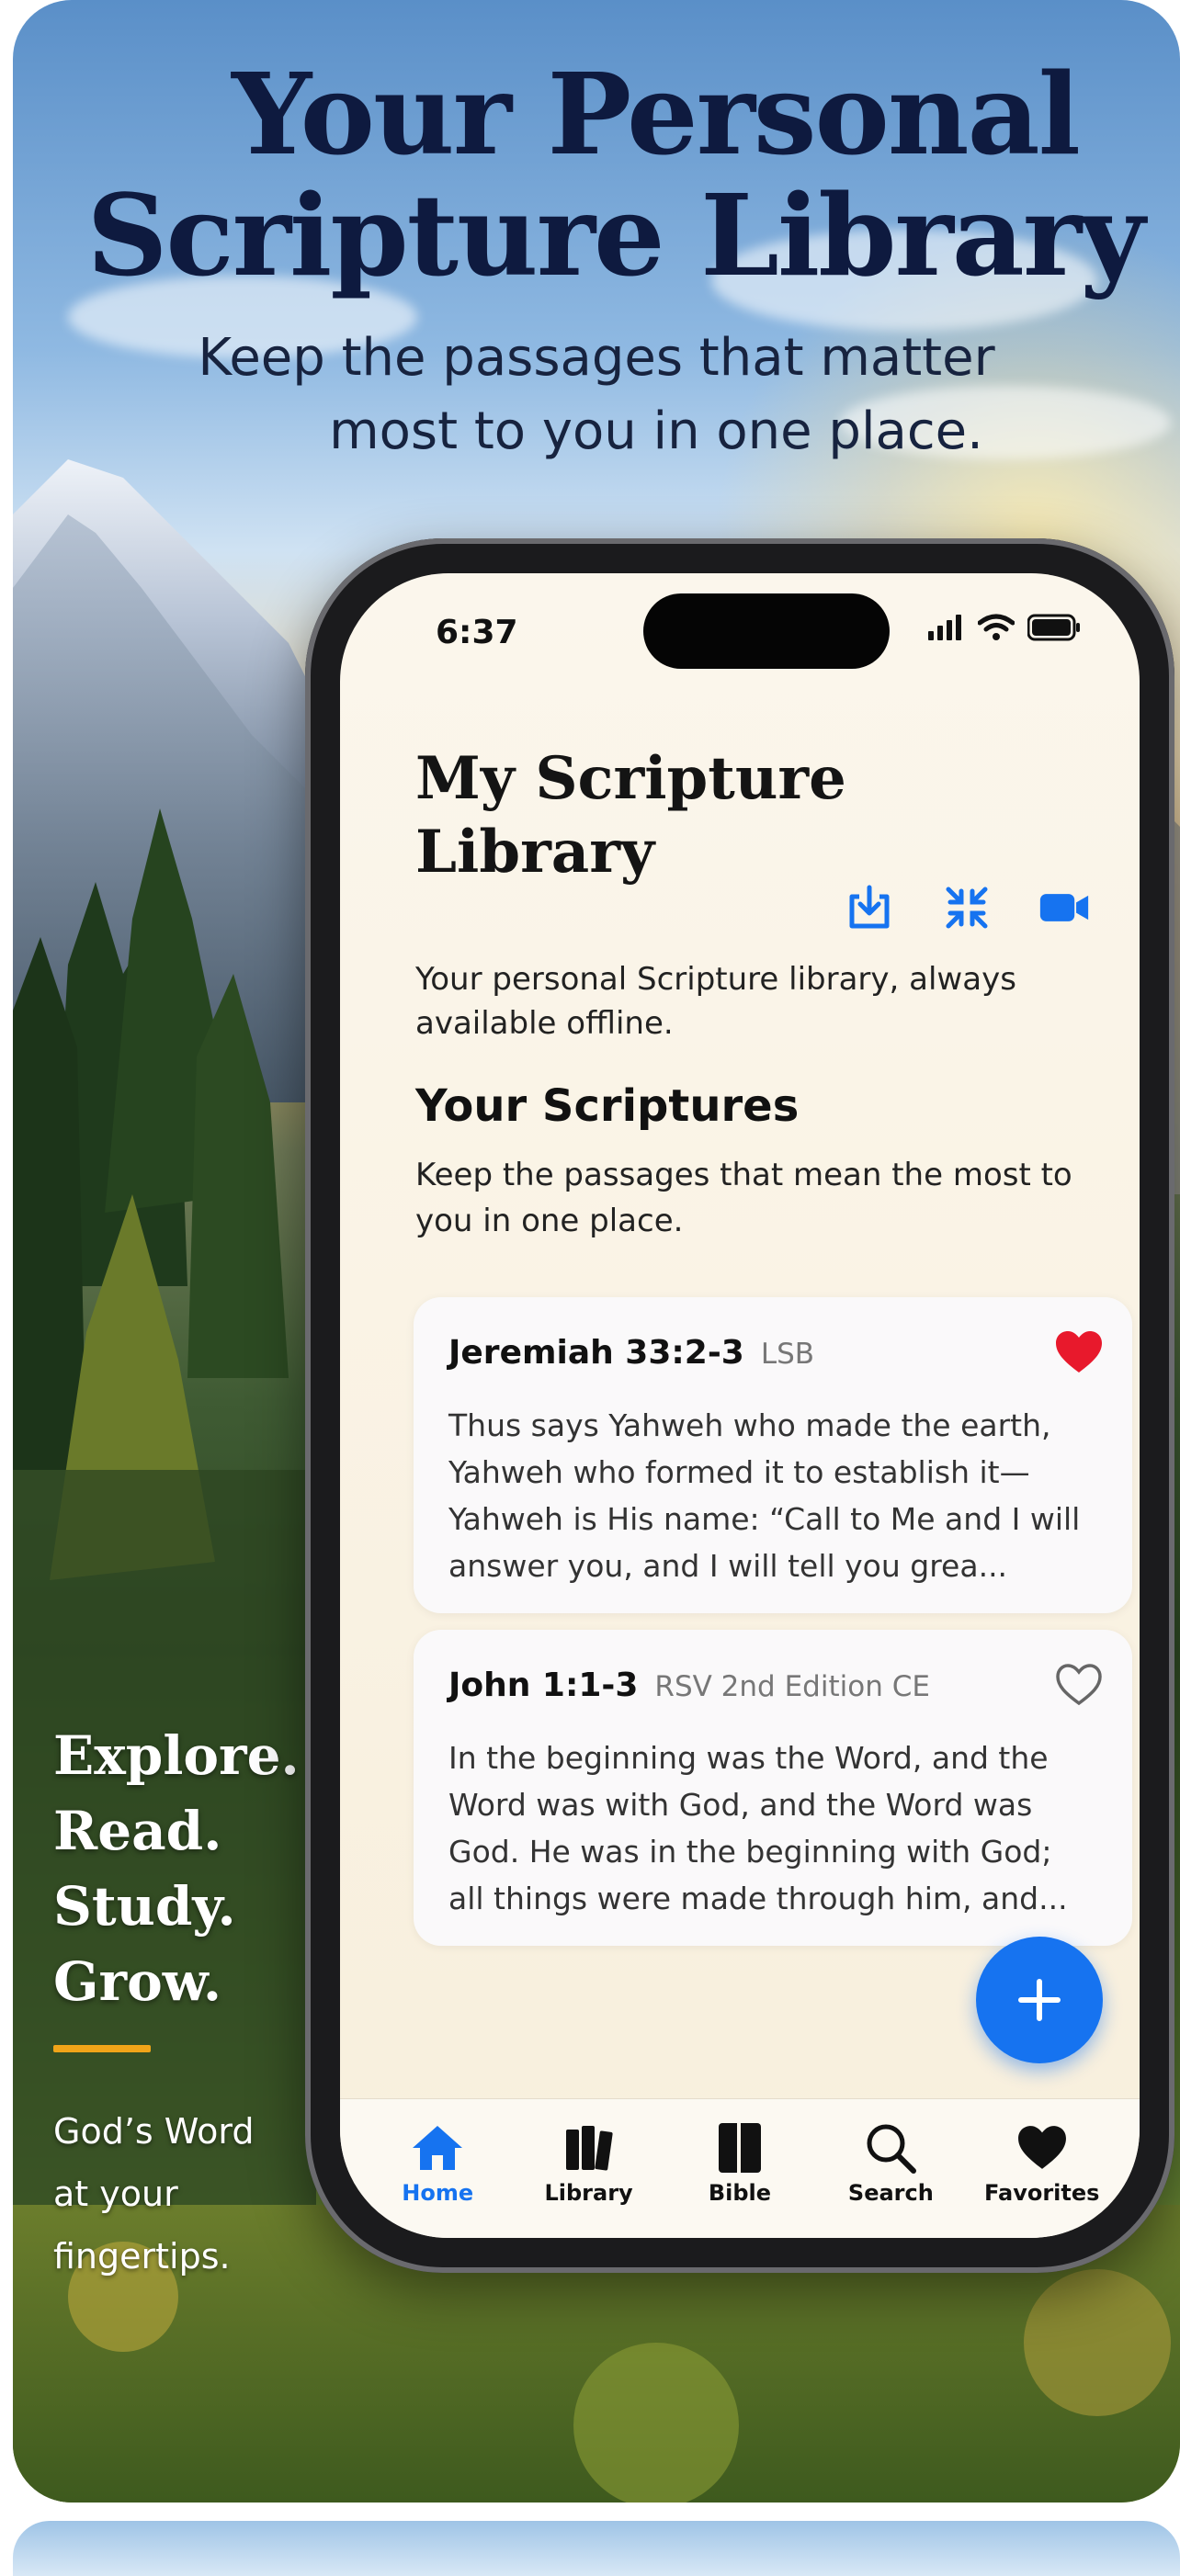 The width and height of the screenshot is (1180, 2576). Describe the element at coordinates (596, 358) in the screenshot. I see `subheadline-line-1: Keep the passages that matter` at that location.